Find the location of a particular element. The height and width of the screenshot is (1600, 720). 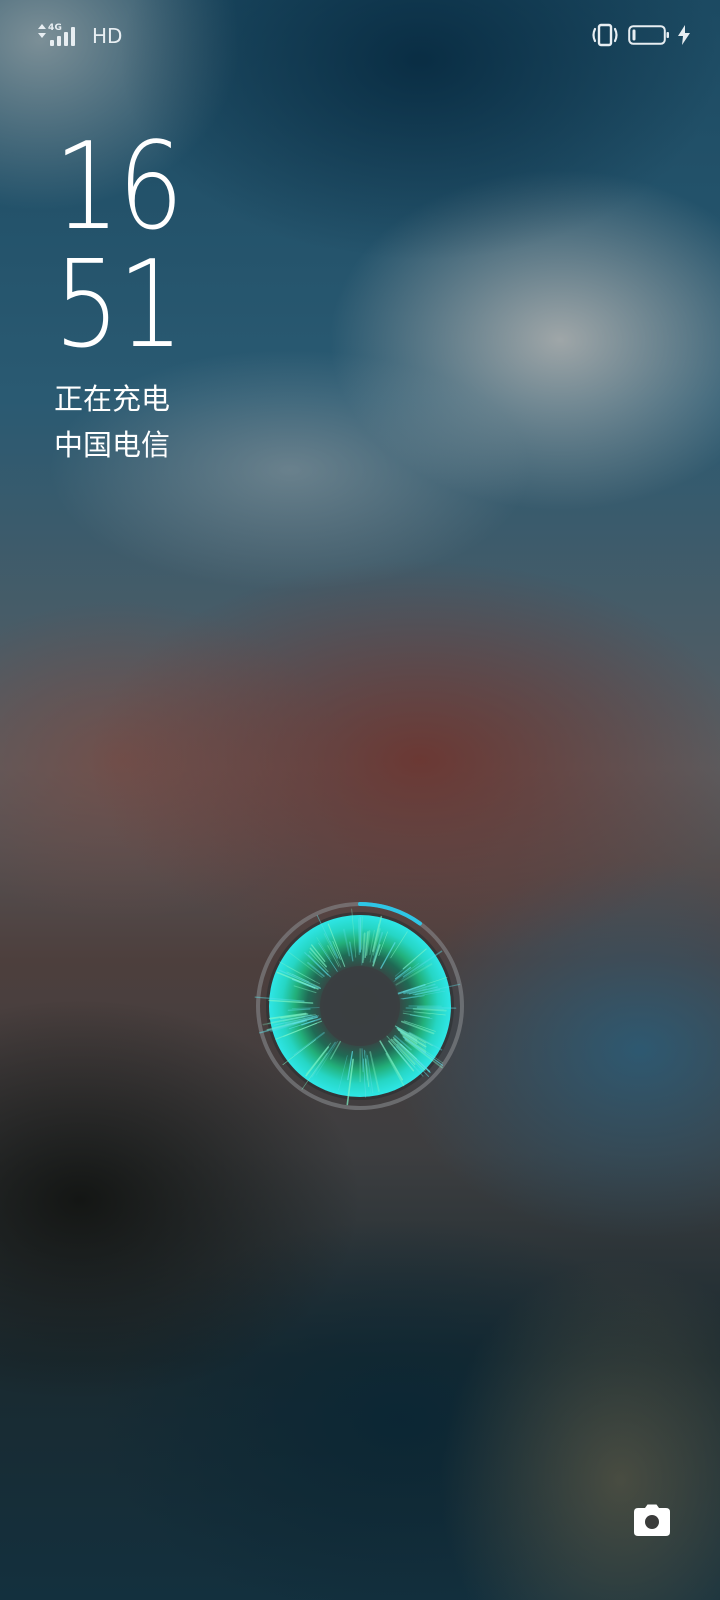

data-arrows-icon is located at coordinates (42, 31).